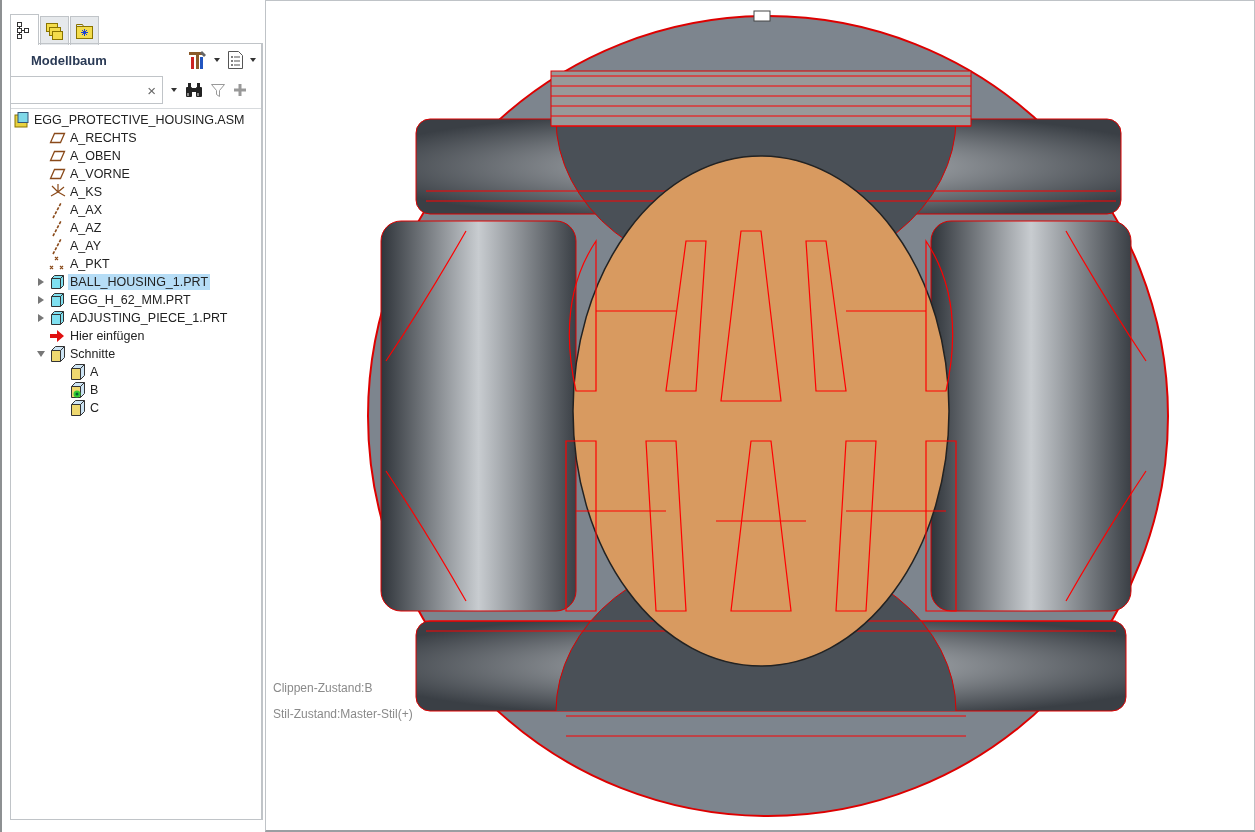  What do you see at coordinates (197, 60) in the screenshot?
I see `tools-icon` at bounding box center [197, 60].